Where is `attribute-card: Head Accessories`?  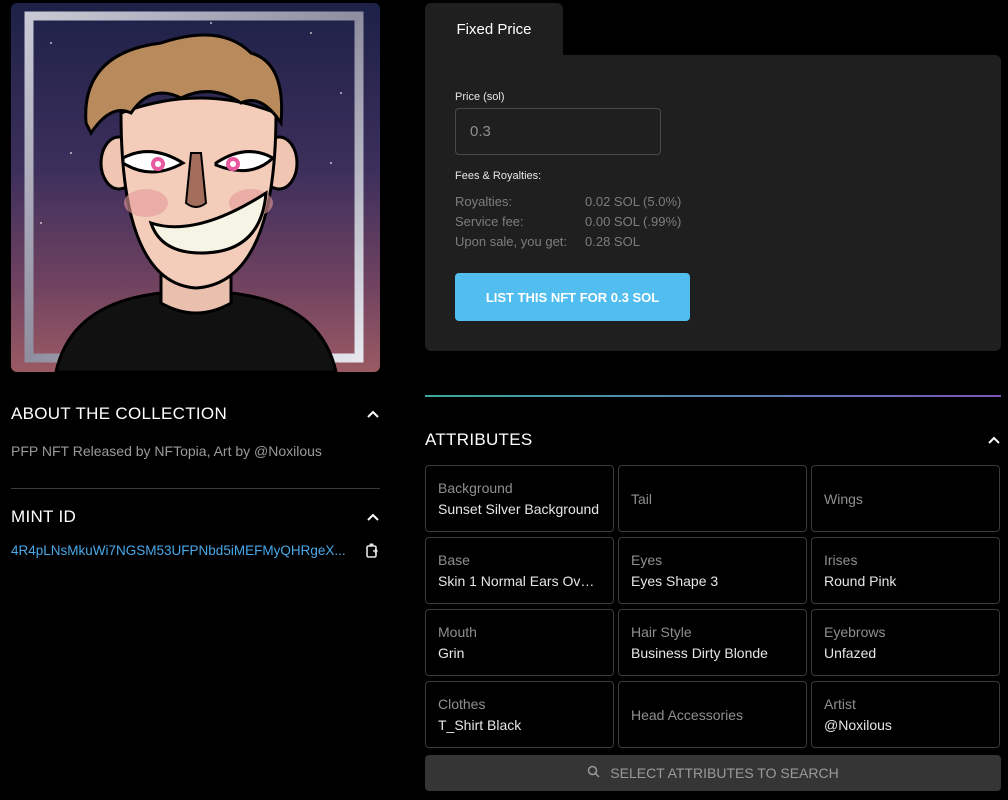
attribute-card: Head Accessories is located at coordinates (712, 714).